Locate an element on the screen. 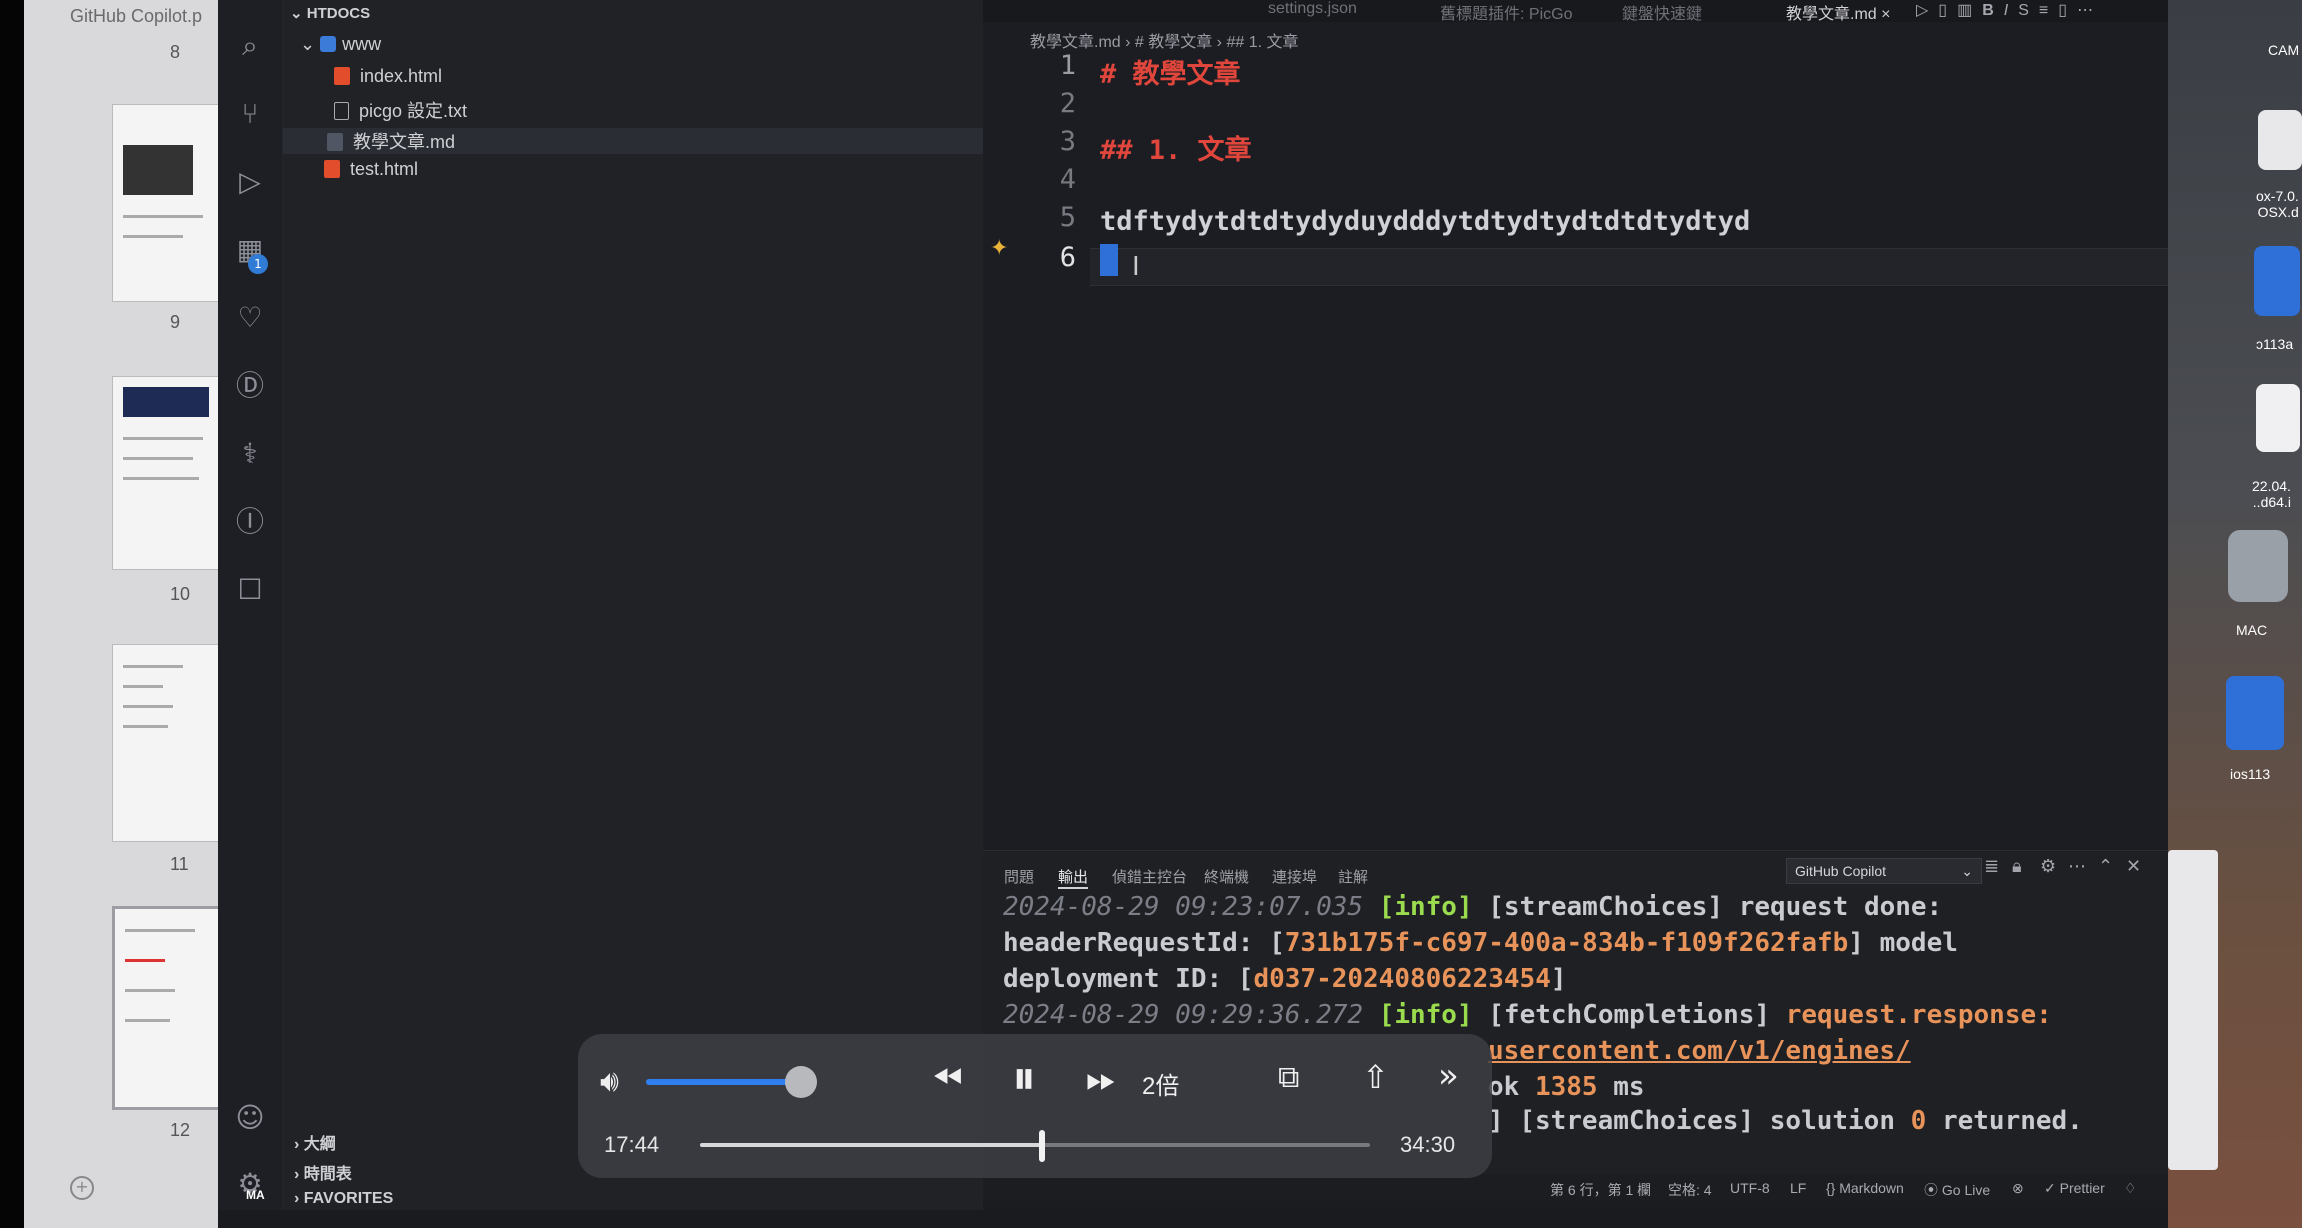  editor-toolbar: ▷▯▥BIS≡▯⋯ is located at coordinates (2009, 10).